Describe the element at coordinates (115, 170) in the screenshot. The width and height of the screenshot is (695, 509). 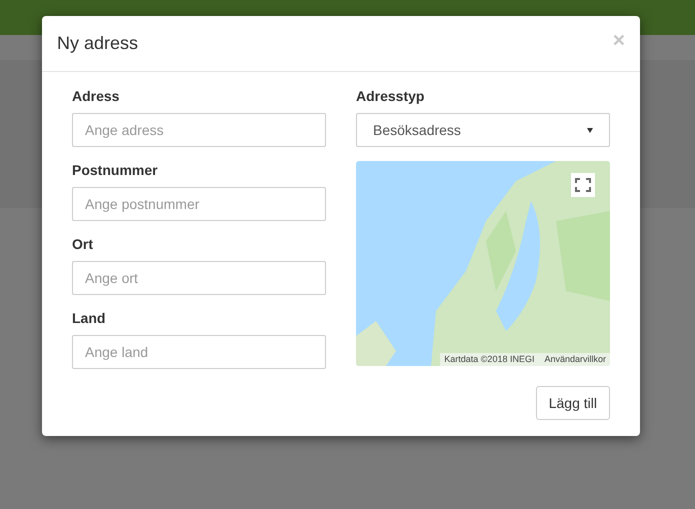
I see `field-label: Postnummer` at that location.